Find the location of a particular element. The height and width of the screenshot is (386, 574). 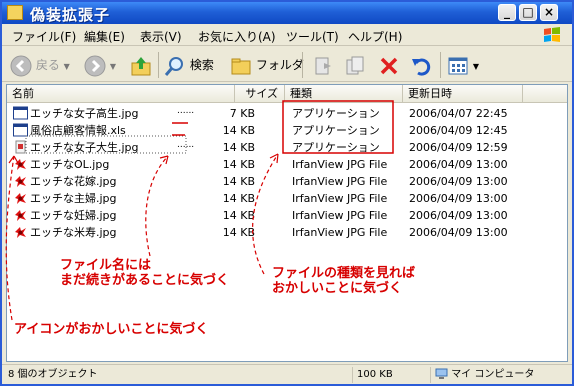

type-arrow is located at coordinates (265, 214).